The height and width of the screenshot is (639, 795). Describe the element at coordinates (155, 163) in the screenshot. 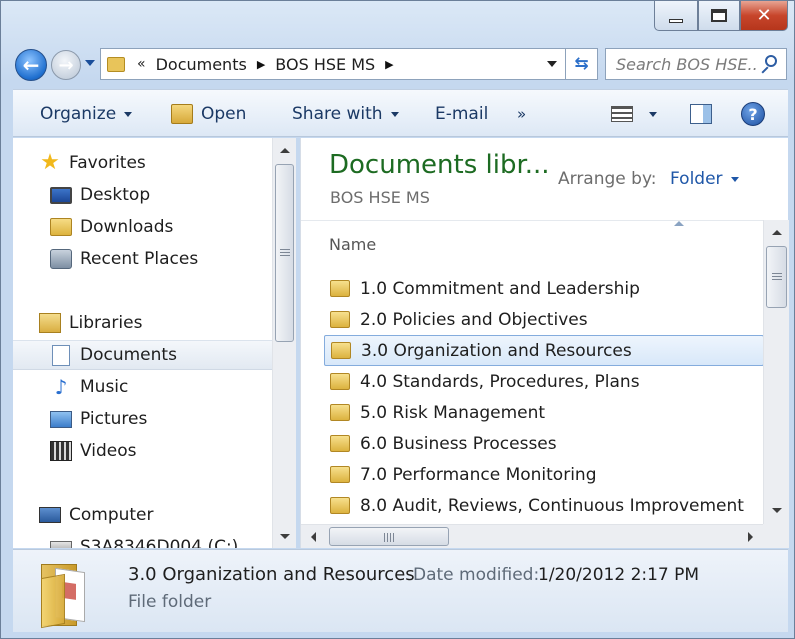

I see `sidebar-item-favorites: ★ Favorites` at that location.